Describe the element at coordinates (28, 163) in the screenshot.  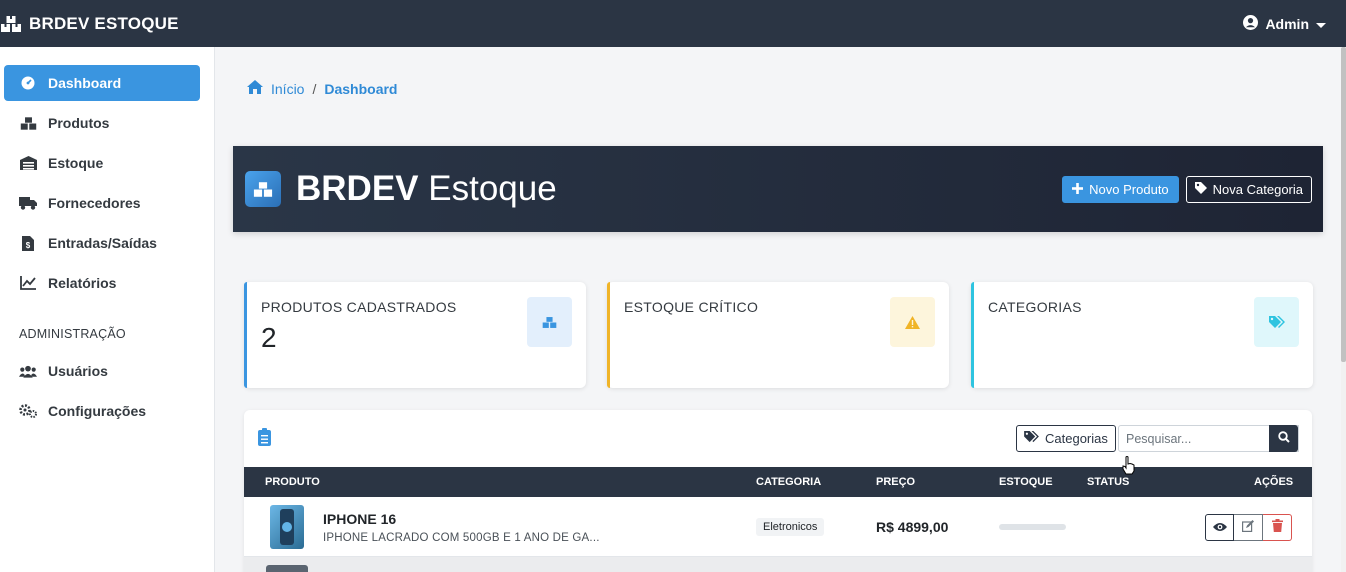
I see `warehouse-icon` at that location.